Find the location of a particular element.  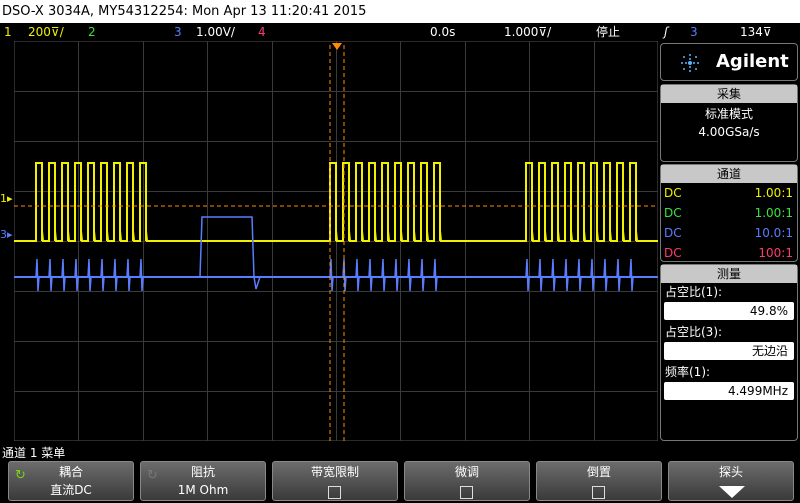

brand-name: Agilent is located at coordinates (752, 61).